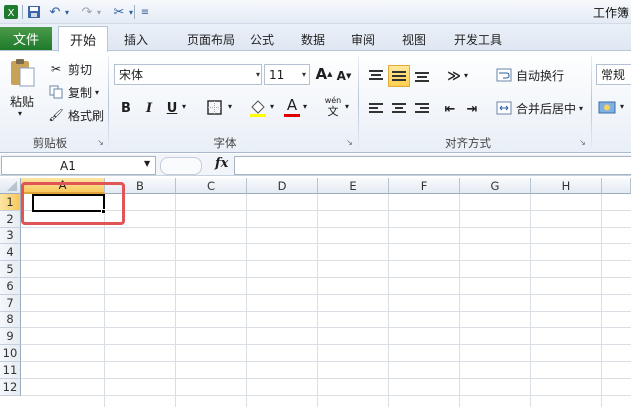  Describe the element at coordinates (188, 74) in the screenshot. I see `font-name-combo: 宋体` at that location.